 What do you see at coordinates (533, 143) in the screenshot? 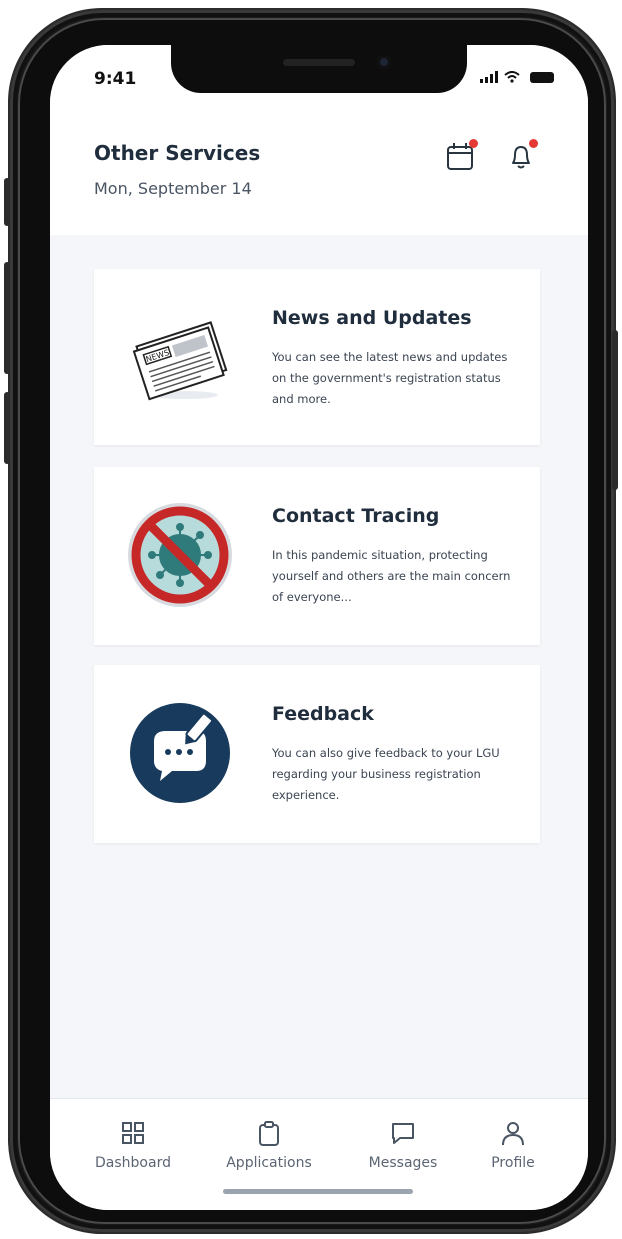
I see `notification-badge` at bounding box center [533, 143].